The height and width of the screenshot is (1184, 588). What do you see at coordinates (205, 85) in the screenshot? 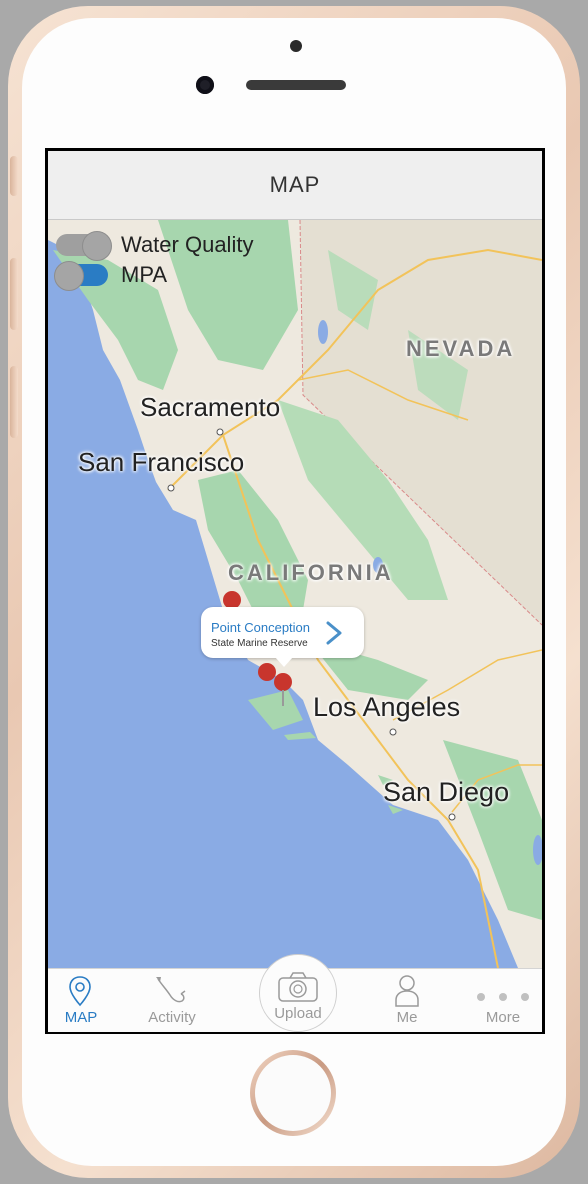
I see `front-camera` at bounding box center [205, 85].